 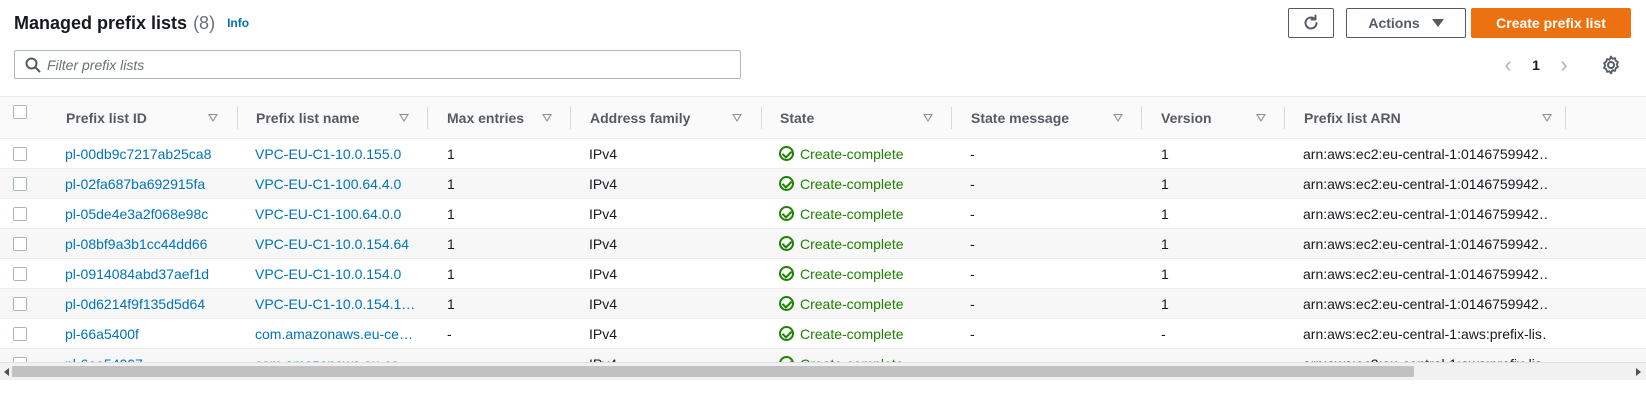 What do you see at coordinates (147, 153) in the screenshot?
I see `prefix-list-id-link: pl-00db9c7217ab25ca8` at bounding box center [147, 153].